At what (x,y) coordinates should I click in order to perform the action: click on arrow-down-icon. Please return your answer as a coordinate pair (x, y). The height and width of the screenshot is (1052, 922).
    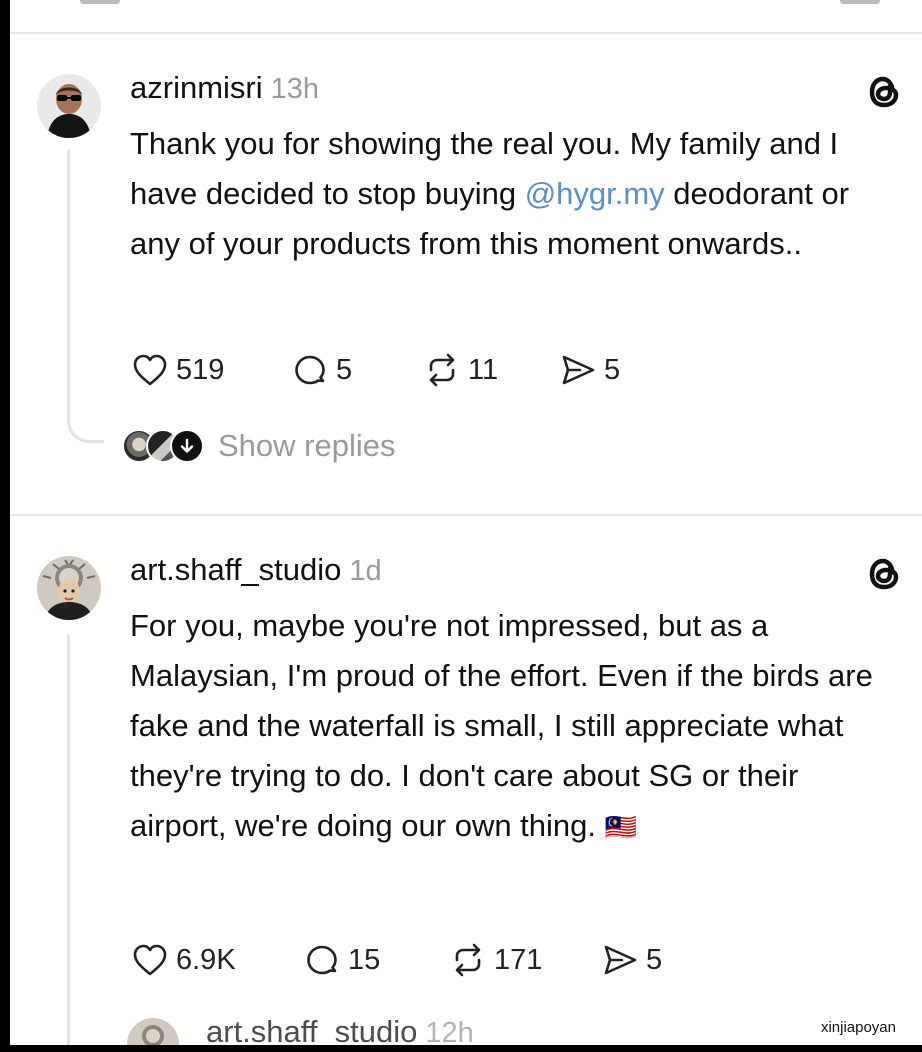
    Looking at the image, I should click on (187, 446).